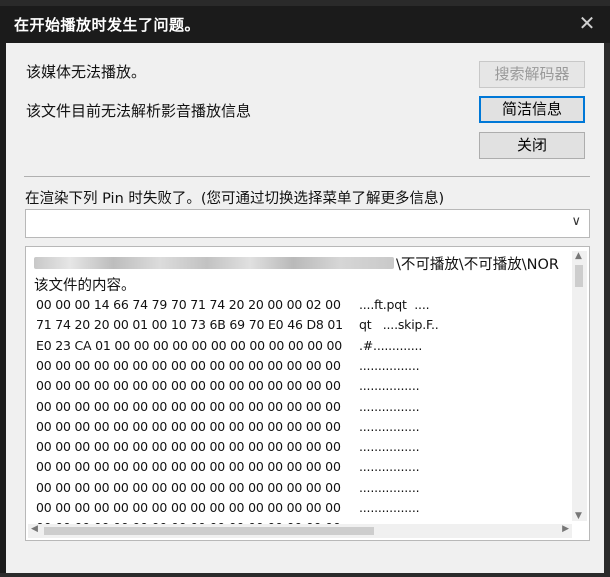 The width and height of the screenshot is (610, 577). What do you see at coordinates (85, 286) in the screenshot?
I see `file-content-label: 该文件的内容。` at bounding box center [85, 286].